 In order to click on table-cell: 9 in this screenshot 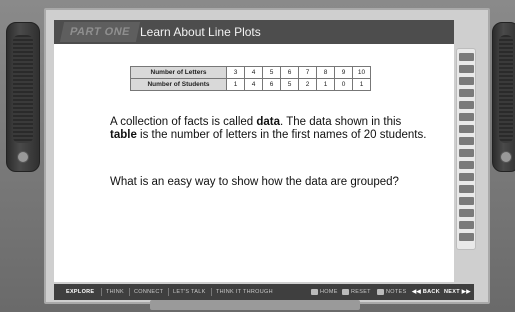, I will do `click(343, 72)`.